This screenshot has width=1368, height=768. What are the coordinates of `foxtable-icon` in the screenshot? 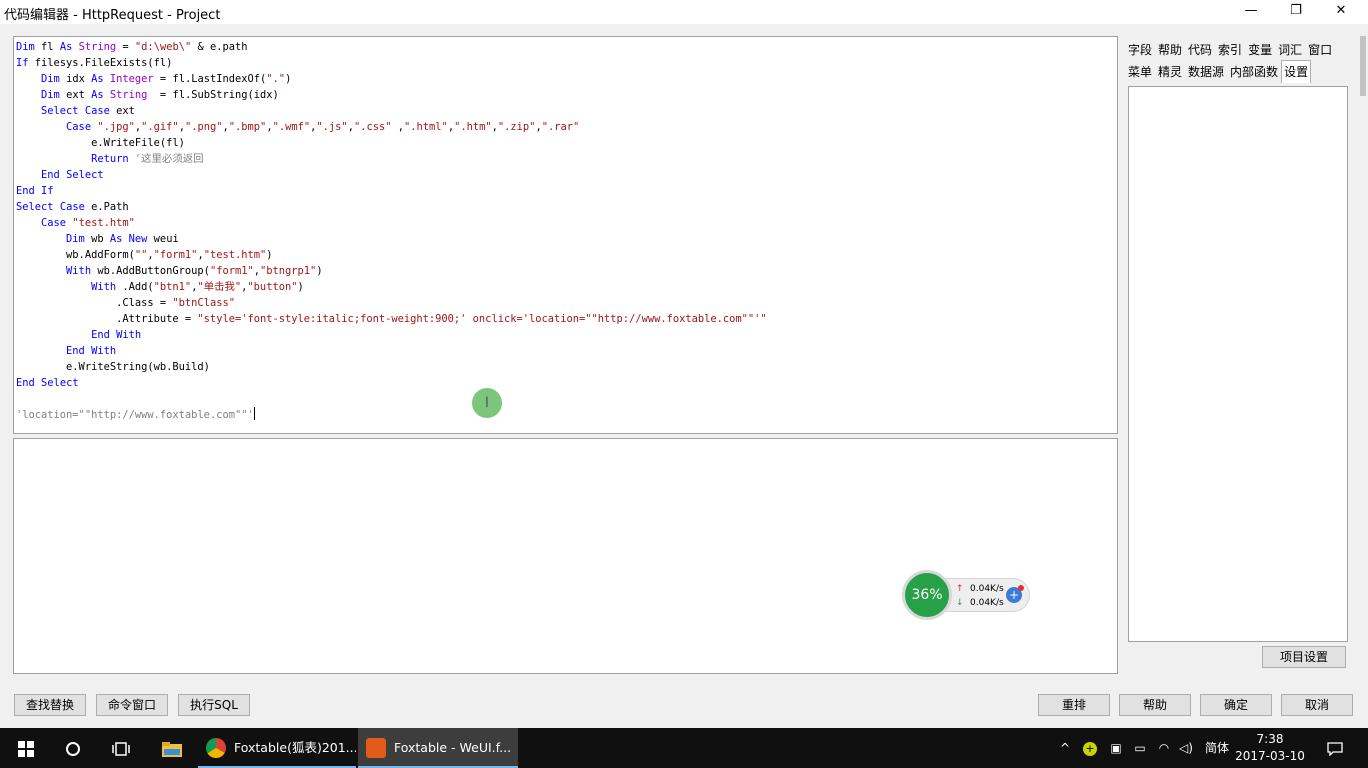 It's located at (376, 748).